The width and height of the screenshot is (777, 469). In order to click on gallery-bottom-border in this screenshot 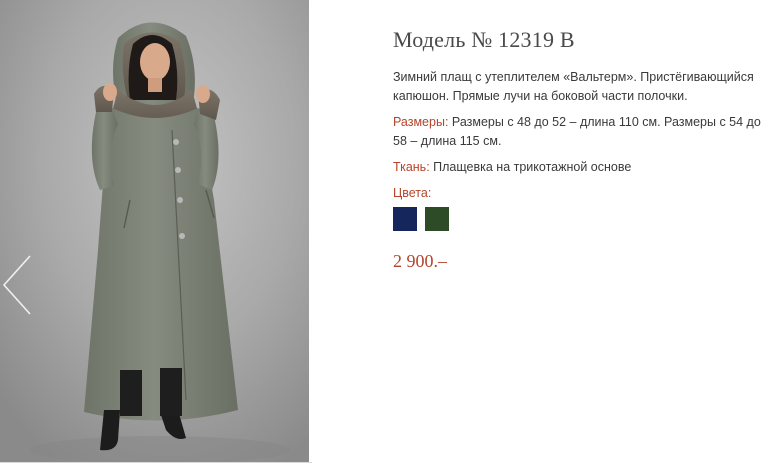, I will do `click(156, 465)`.